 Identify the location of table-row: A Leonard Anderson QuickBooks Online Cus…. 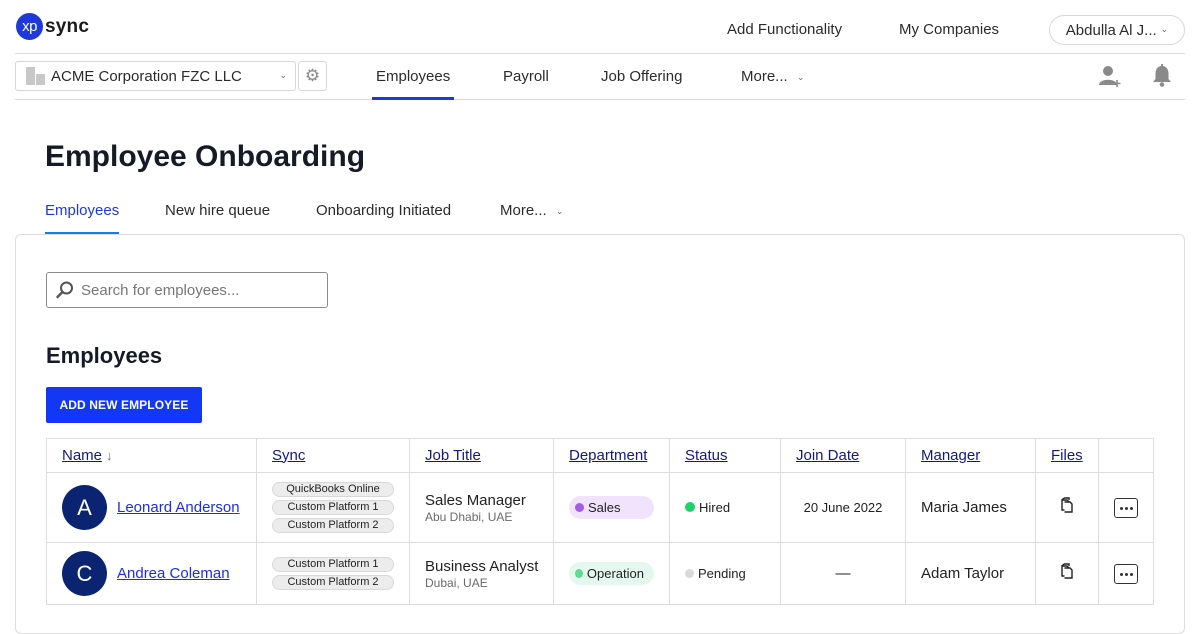
(600, 507).